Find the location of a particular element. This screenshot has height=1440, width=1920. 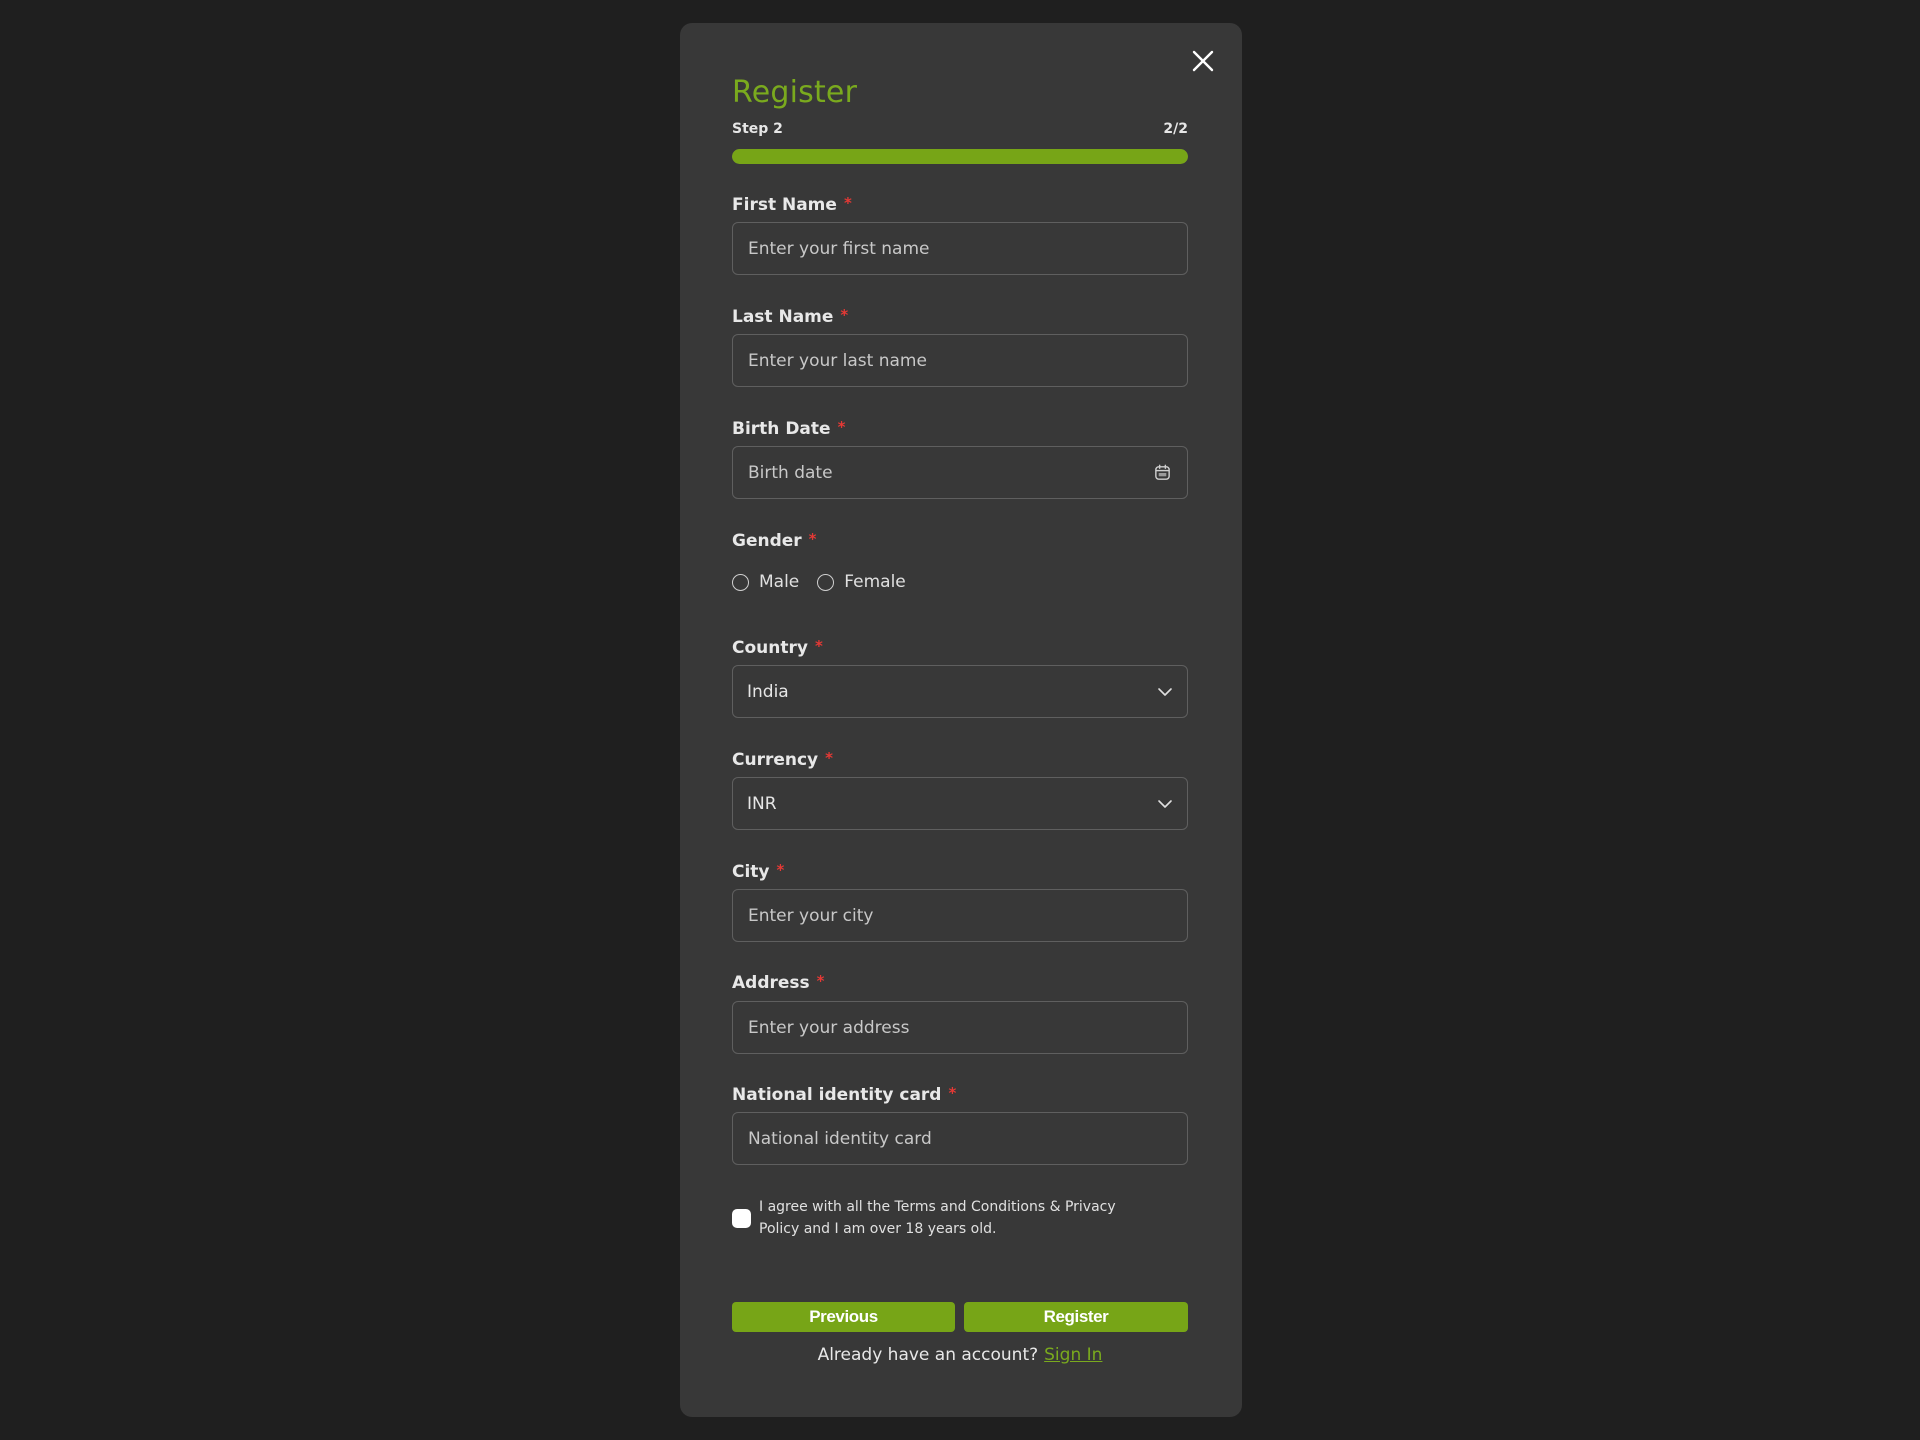

radio-label: Female is located at coordinates (875, 582).